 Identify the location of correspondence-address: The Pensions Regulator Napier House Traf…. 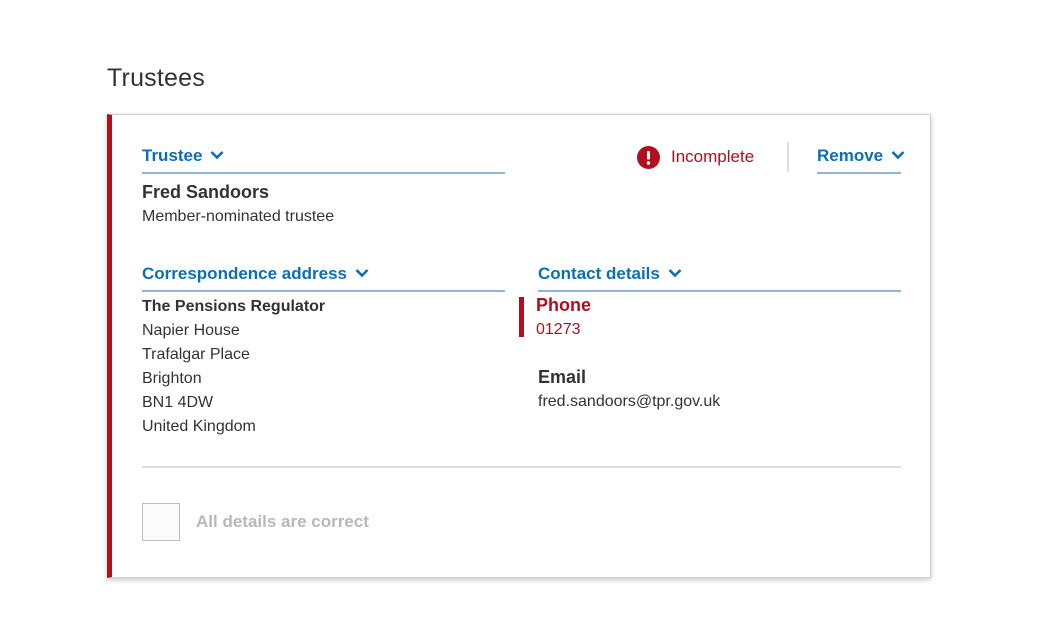
(233, 367).